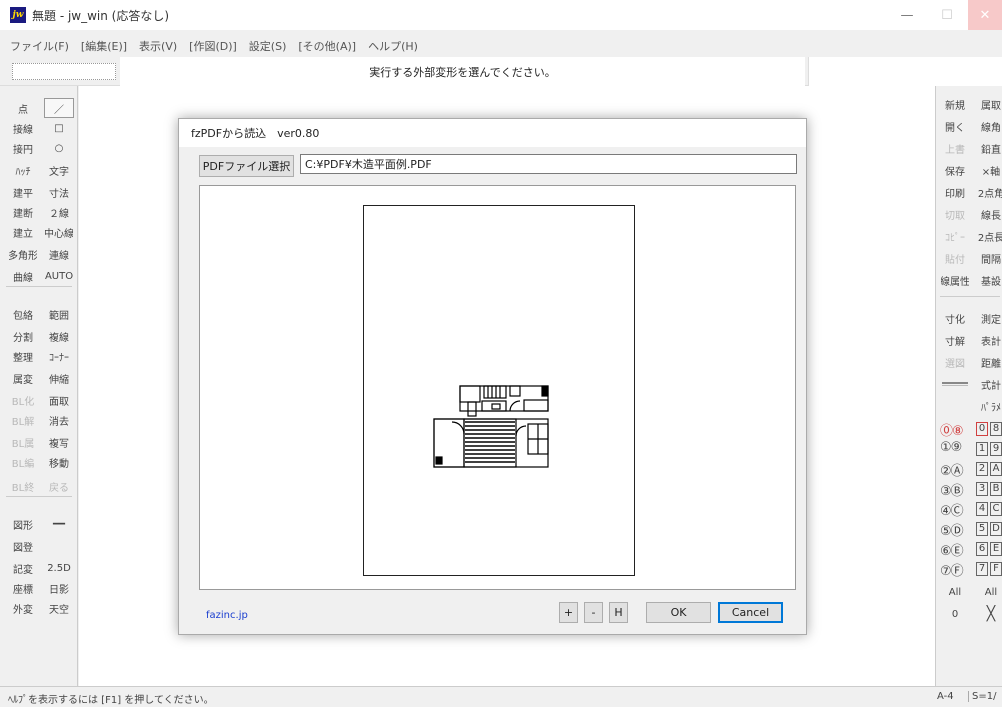 Image resolution: width=1002 pixels, height=707 pixels. Describe the element at coordinates (23, 128) in the screenshot. I see `left-tool-2: 接線` at that location.